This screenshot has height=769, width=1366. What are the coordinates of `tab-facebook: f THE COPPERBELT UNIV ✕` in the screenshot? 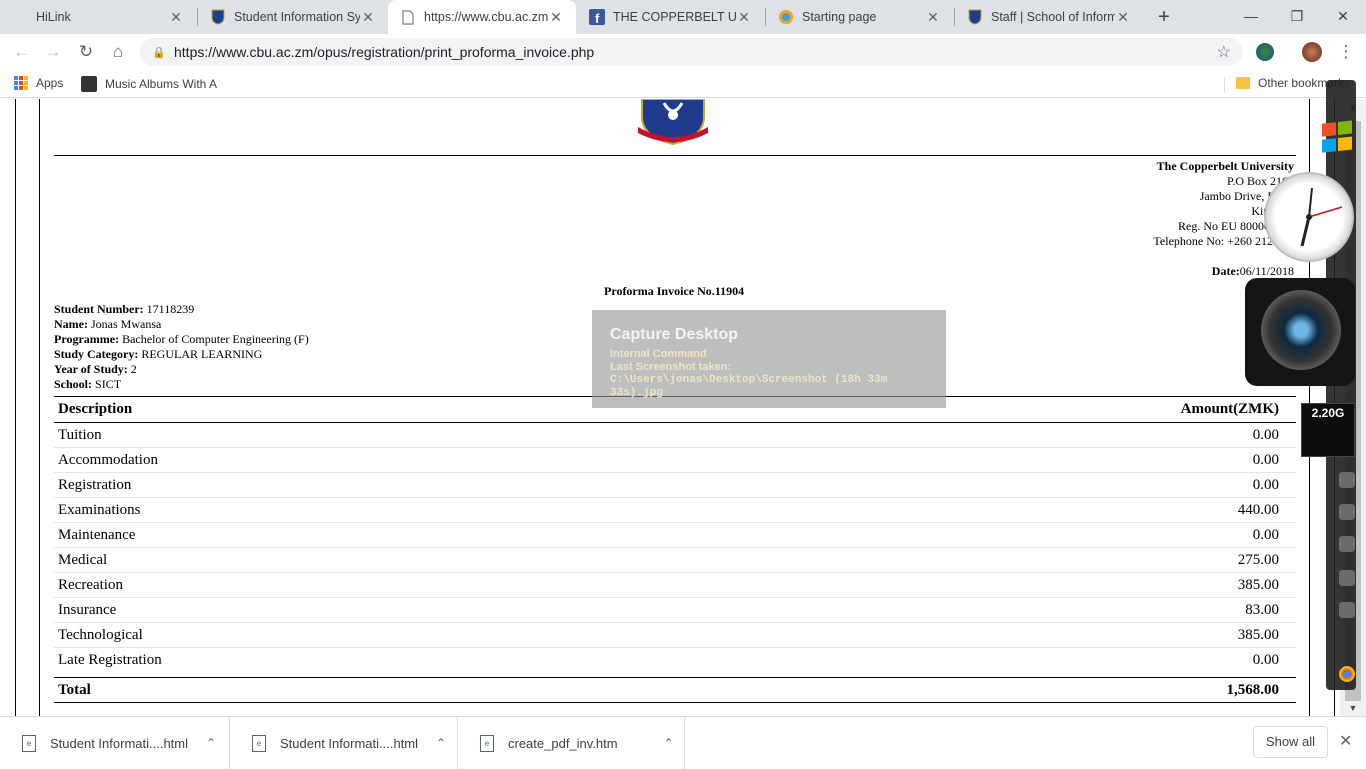 It's located at (670, 17).